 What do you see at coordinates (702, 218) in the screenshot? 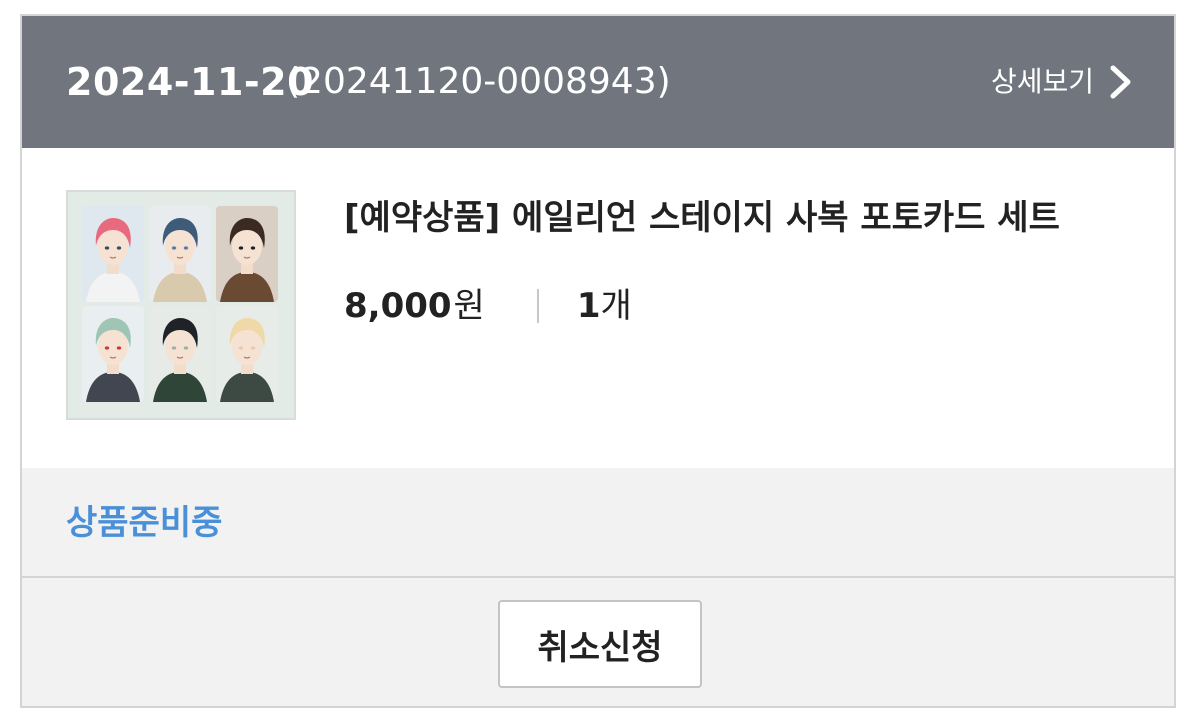
I see `product-name: [예약상품] 에일리언 스테이지 사복 포토카드 세트` at bounding box center [702, 218].